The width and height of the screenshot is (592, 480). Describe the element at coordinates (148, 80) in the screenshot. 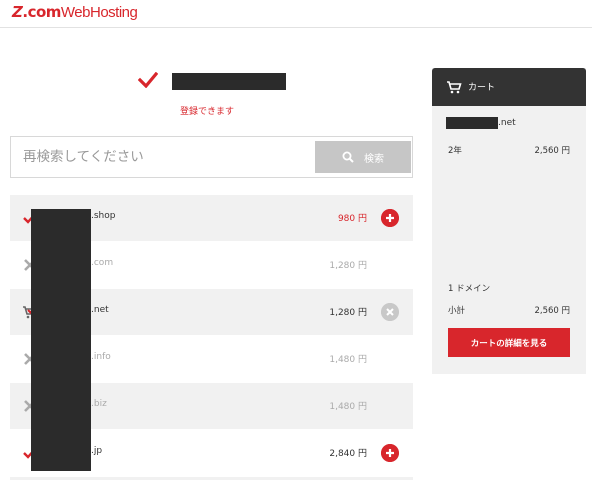

I see `checkmark-icon` at that location.